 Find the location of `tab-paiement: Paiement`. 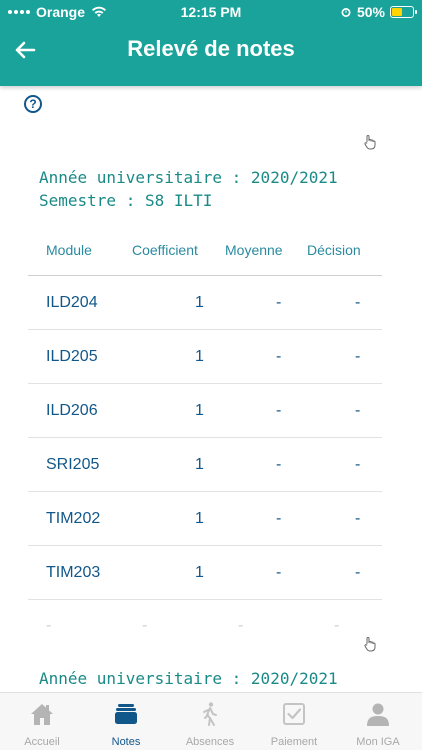

tab-paiement: Paiement is located at coordinates (294, 721).